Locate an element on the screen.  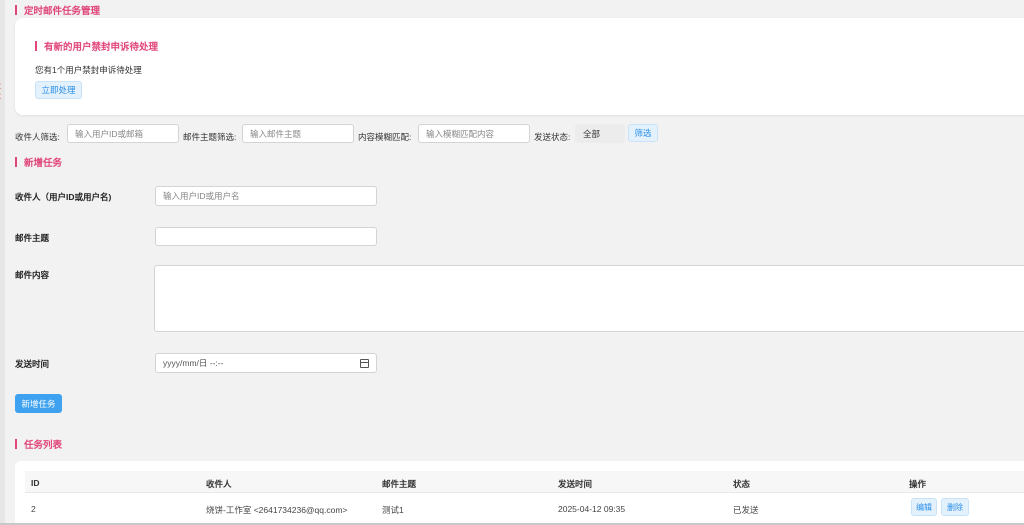
content-label: 邮件内容 is located at coordinates (32, 275).